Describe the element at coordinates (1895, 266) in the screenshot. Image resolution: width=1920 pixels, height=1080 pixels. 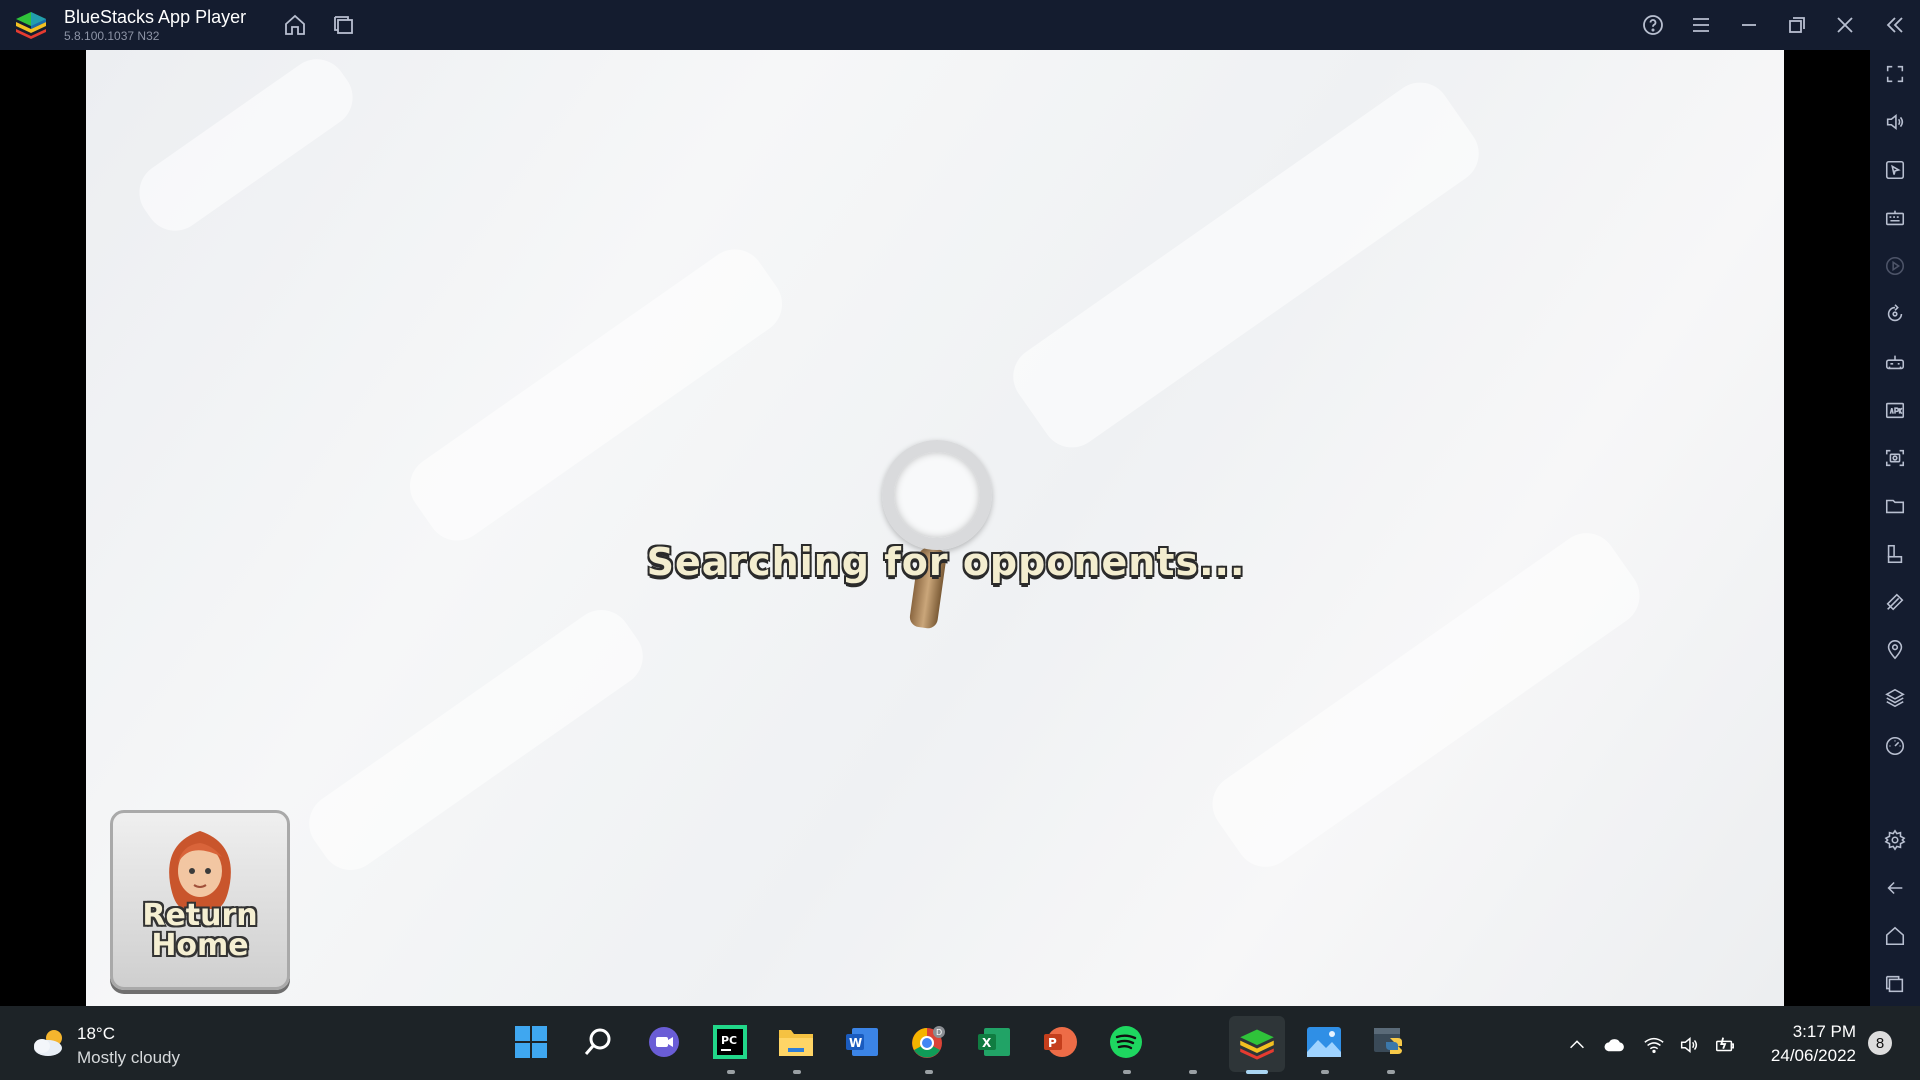
I see `macro-play-icon` at that location.